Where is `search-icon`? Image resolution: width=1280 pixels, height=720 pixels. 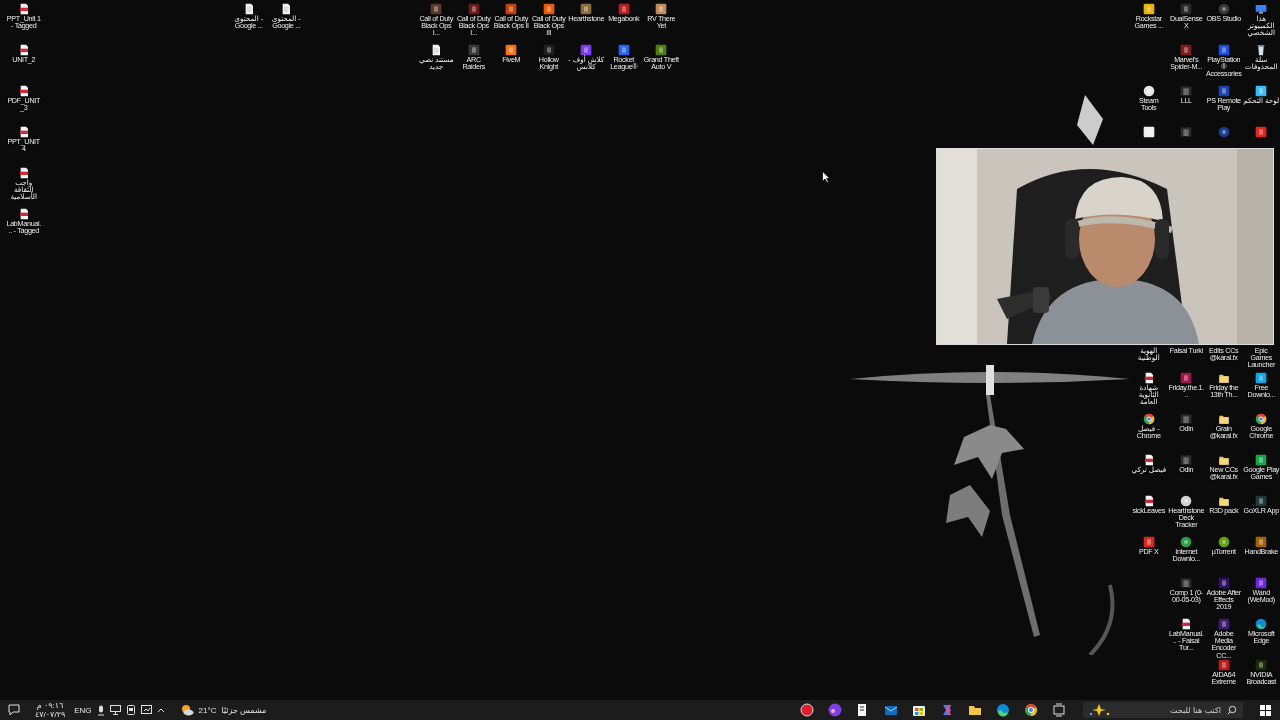
search-icon is located at coordinates (1232, 710).